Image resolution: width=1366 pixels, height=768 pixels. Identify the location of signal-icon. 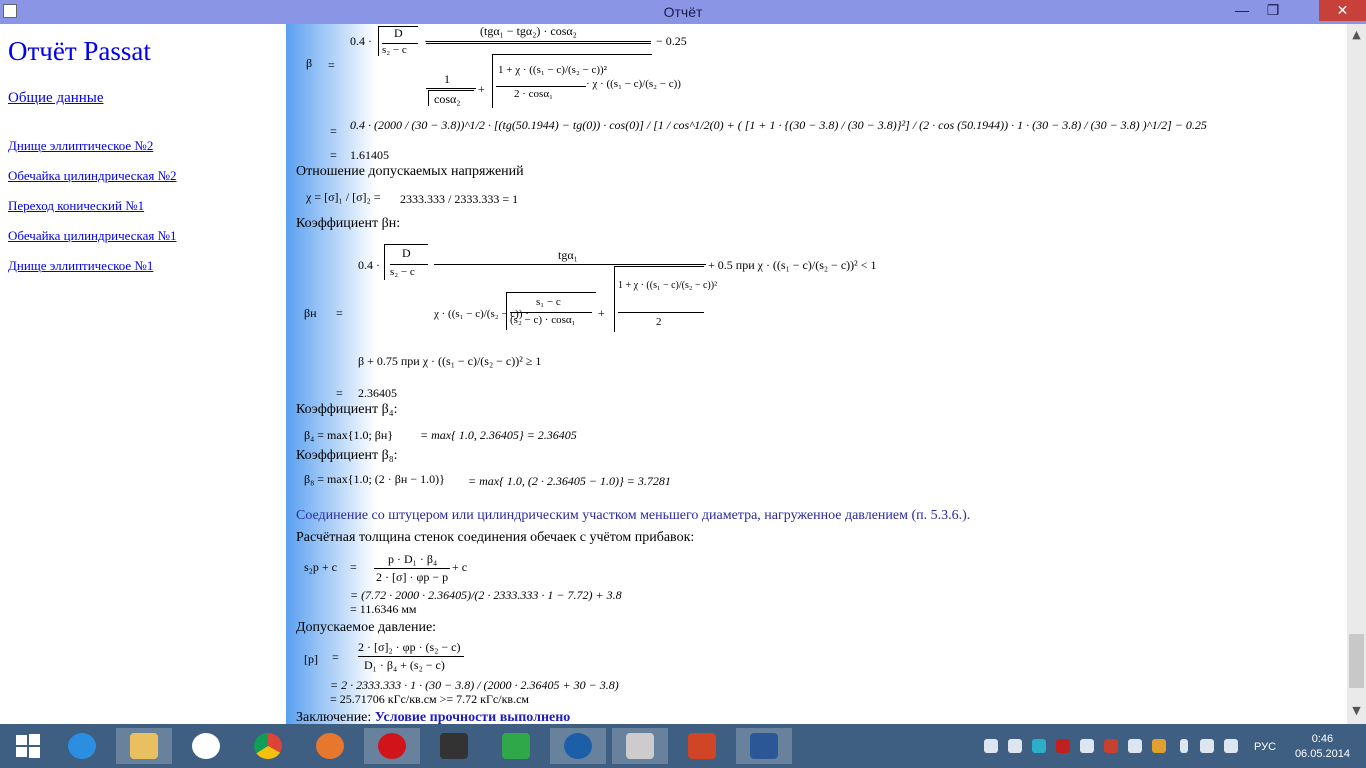
(1207, 746).